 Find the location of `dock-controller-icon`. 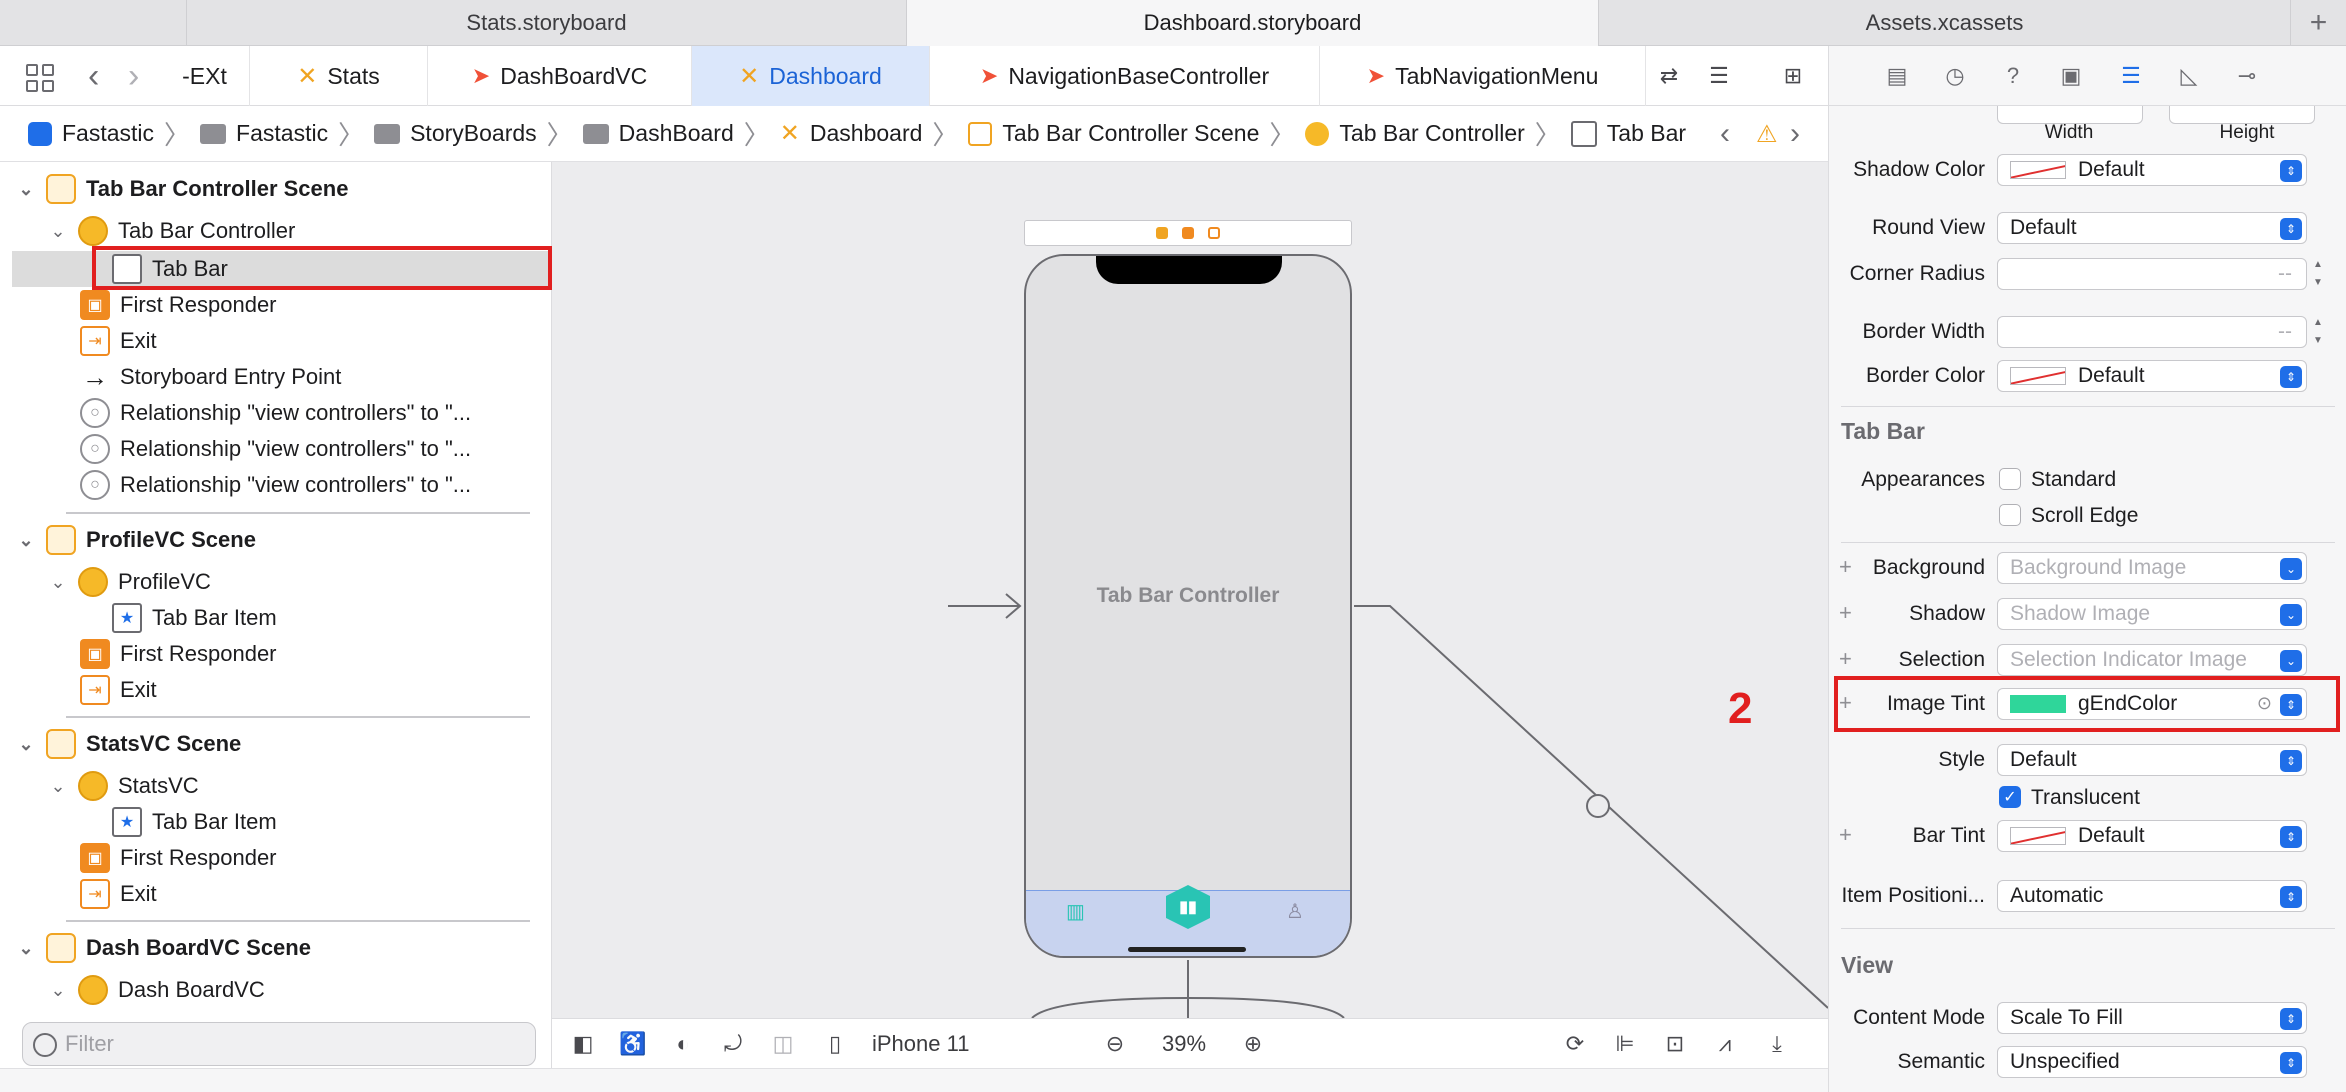

dock-controller-icon is located at coordinates (1162, 233).